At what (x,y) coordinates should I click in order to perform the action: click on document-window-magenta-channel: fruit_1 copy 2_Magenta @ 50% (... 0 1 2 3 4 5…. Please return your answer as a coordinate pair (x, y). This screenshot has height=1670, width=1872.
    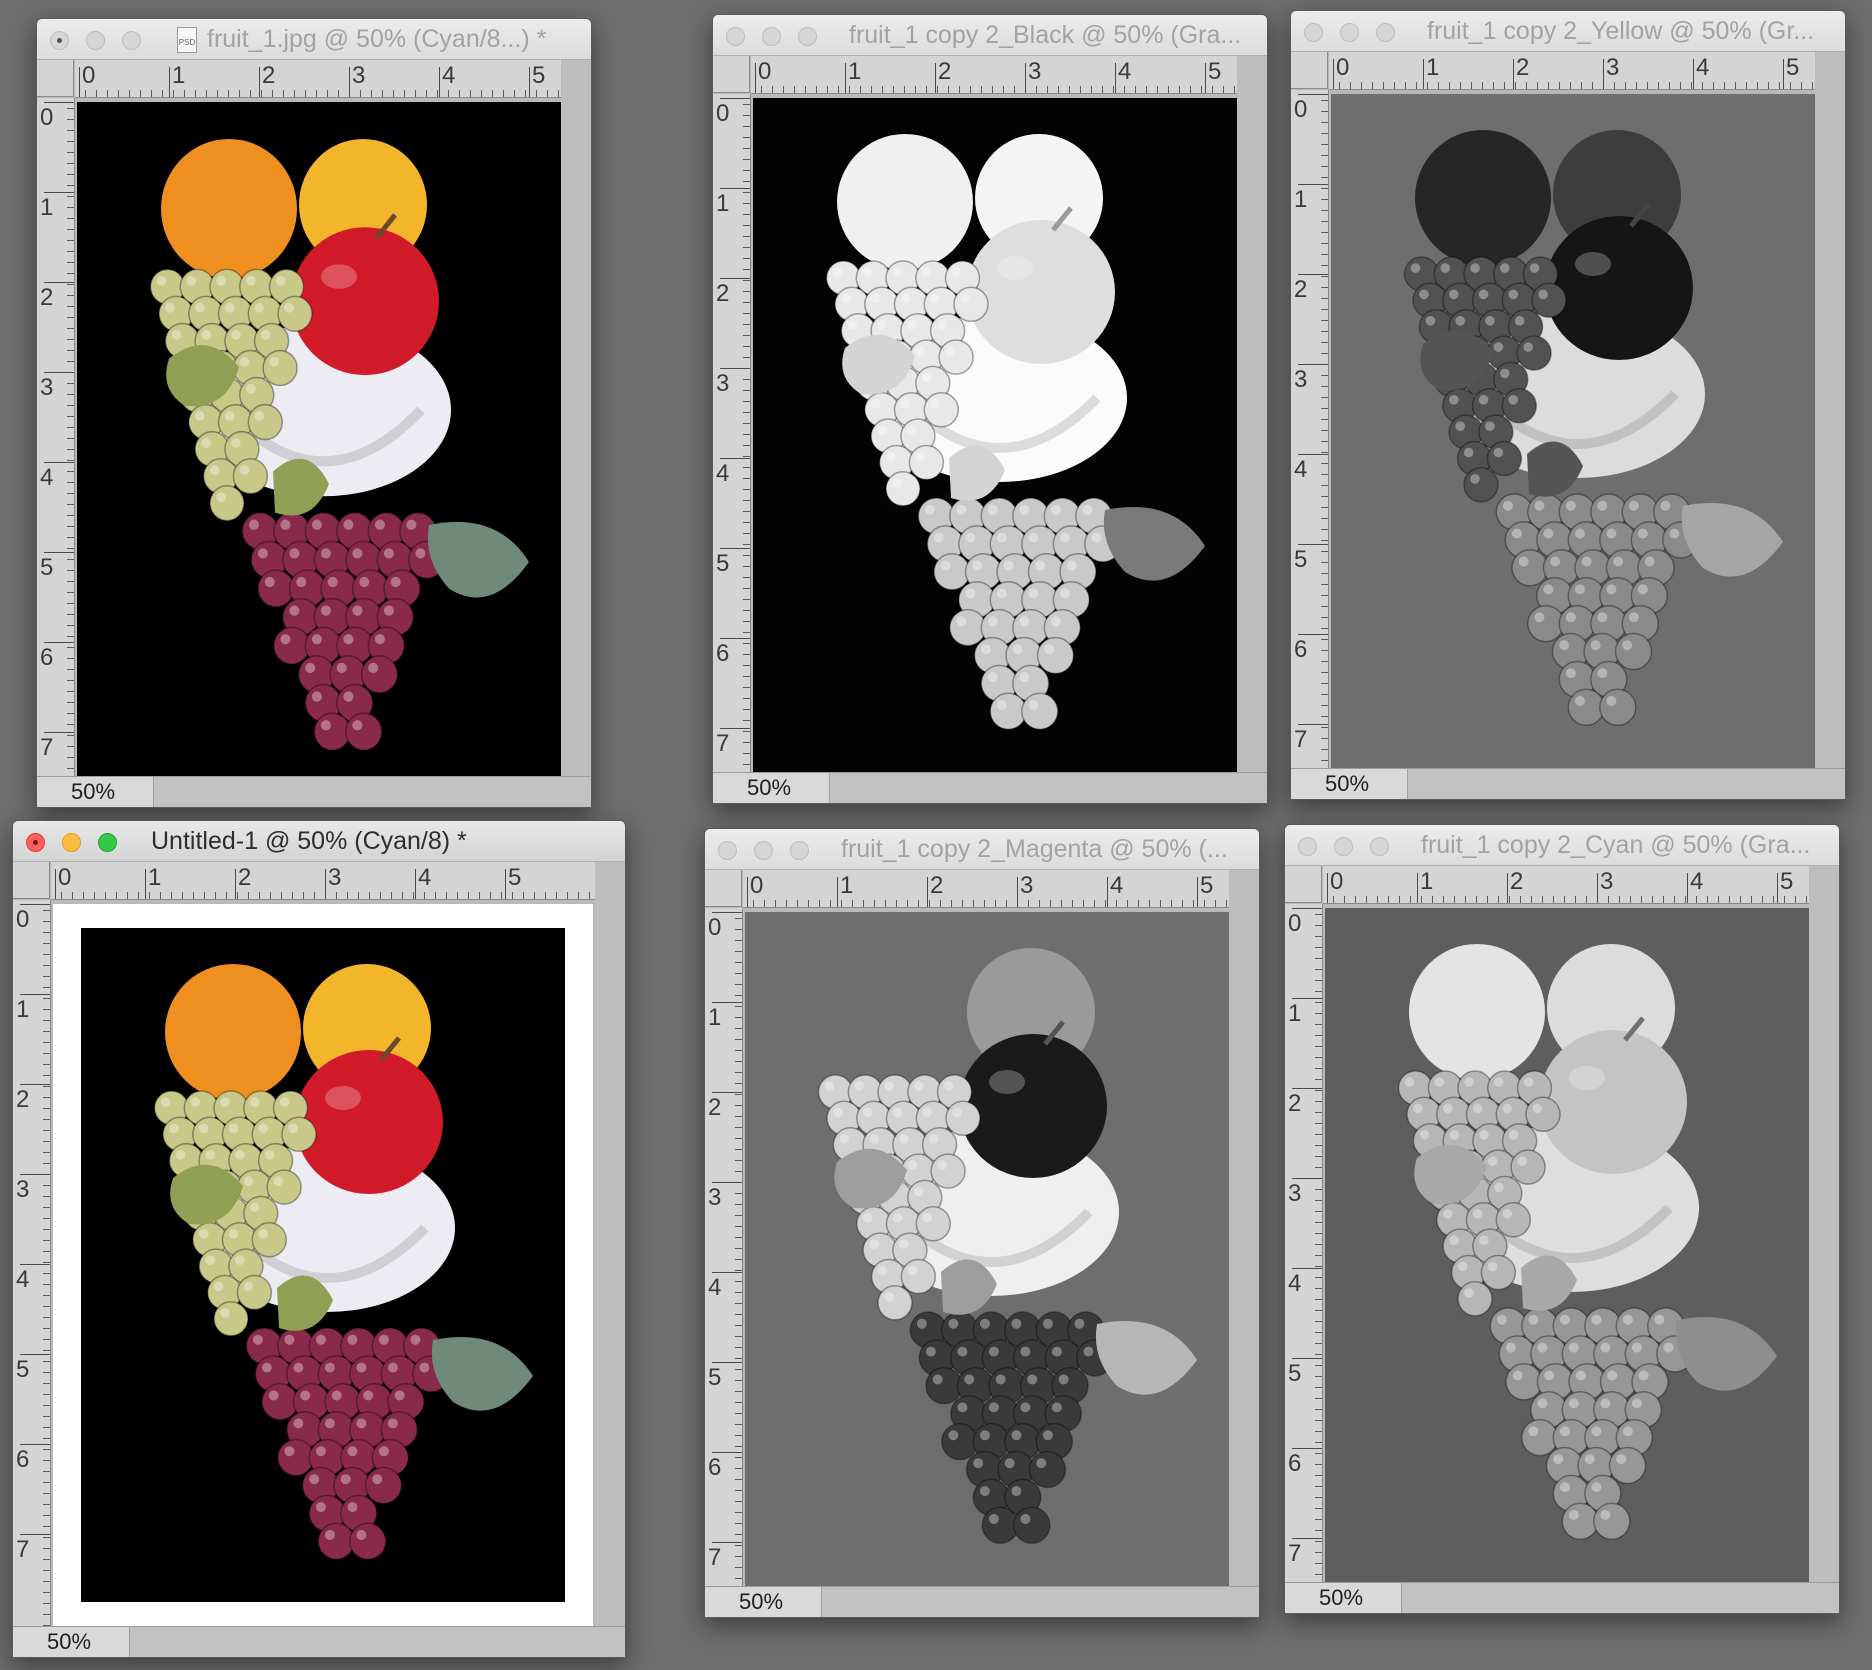
    Looking at the image, I should click on (982, 1223).